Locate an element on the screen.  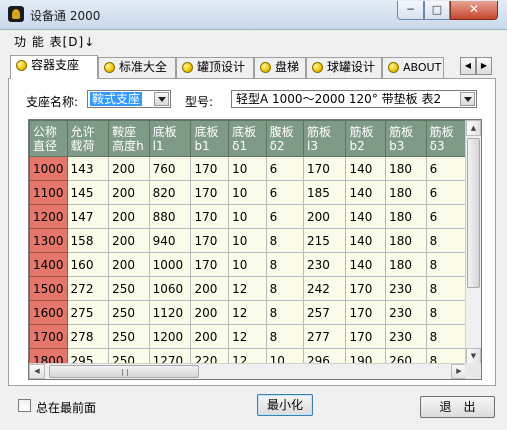
column-header: 腹板 δ2 is located at coordinates (284, 138).